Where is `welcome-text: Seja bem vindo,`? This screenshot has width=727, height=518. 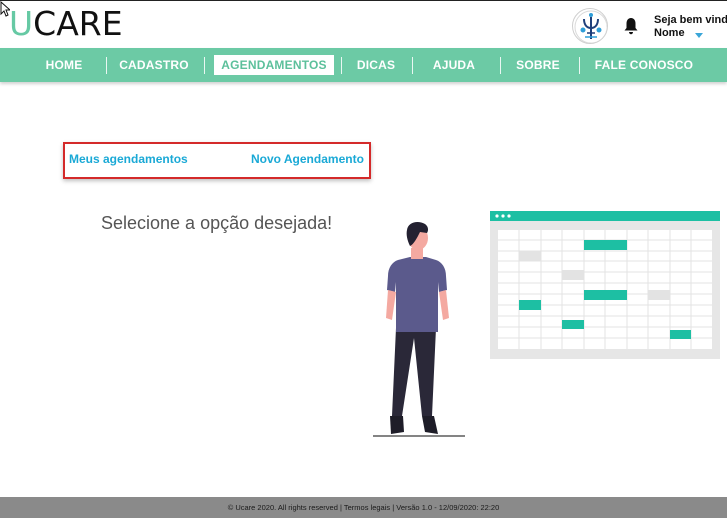 welcome-text: Seja bem vindo, is located at coordinates (690, 20).